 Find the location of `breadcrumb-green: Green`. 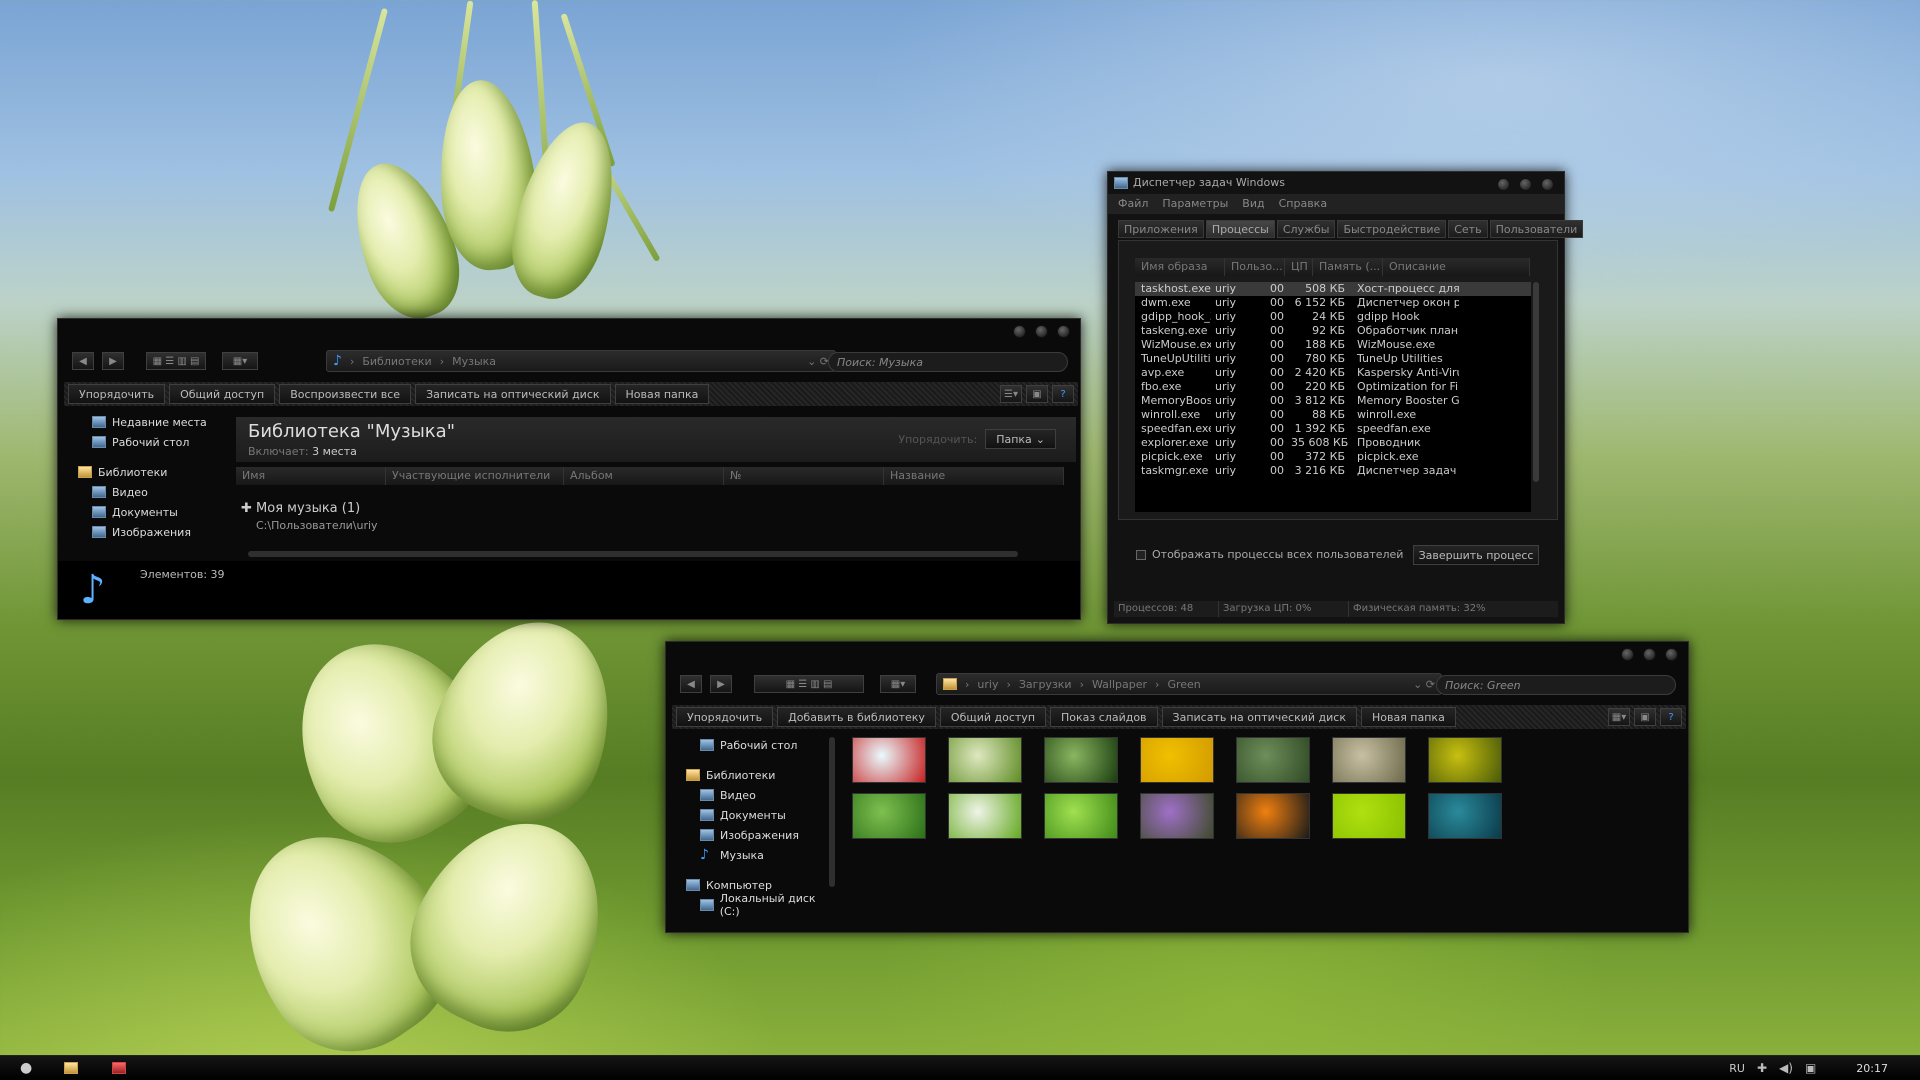

breadcrumb-green: Green is located at coordinates (1183, 684).